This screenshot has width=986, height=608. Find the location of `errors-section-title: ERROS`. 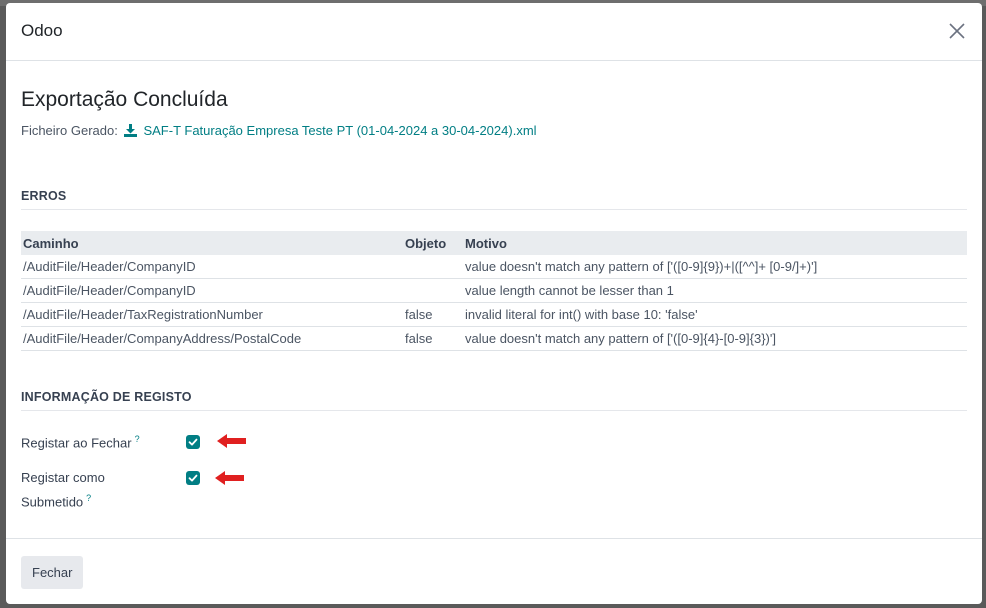

errors-section-title: ERROS is located at coordinates (494, 199).